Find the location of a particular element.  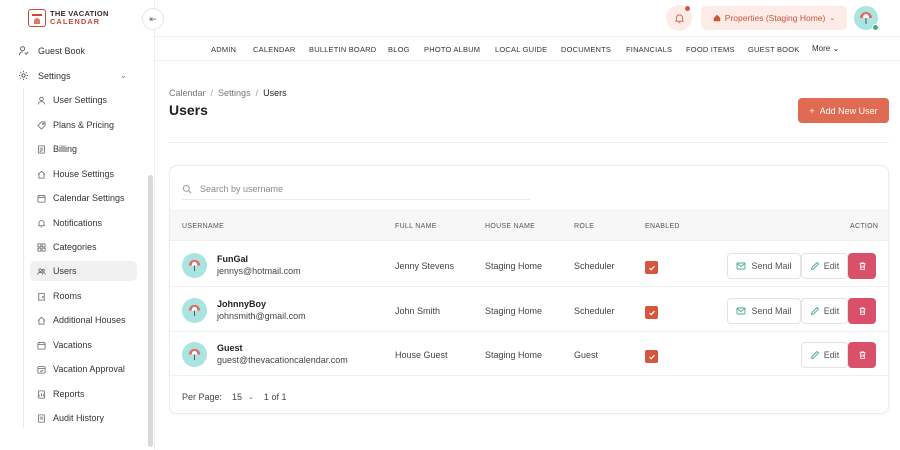

menu-item-financials: FINANCIALS is located at coordinates (649, 49).